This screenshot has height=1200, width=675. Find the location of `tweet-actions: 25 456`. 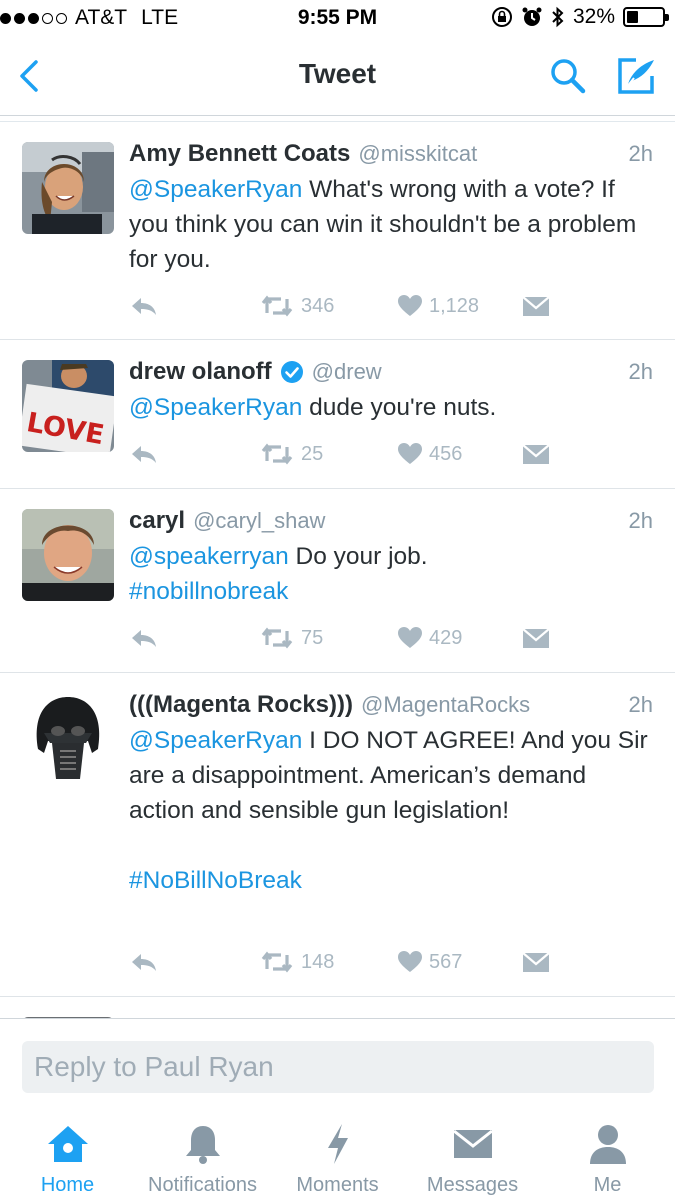

tweet-actions: 25 456 is located at coordinates (391, 454).